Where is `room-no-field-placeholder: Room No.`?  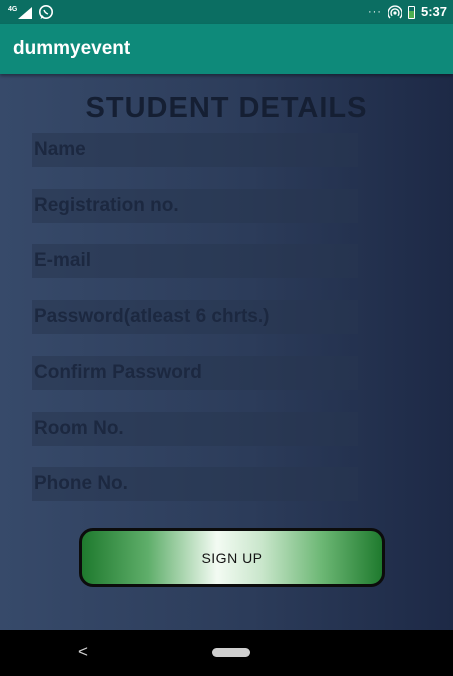
room-no-field-placeholder: Room No. is located at coordinates (79, 428).